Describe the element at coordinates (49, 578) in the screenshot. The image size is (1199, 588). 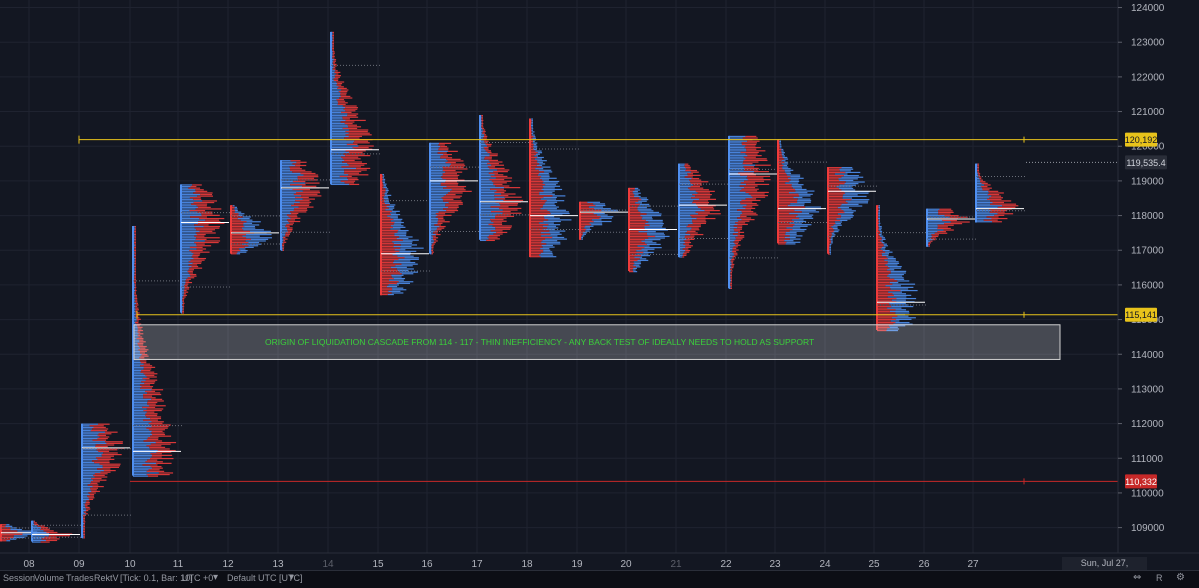
I see `volume-toggle: Volume` at that location.